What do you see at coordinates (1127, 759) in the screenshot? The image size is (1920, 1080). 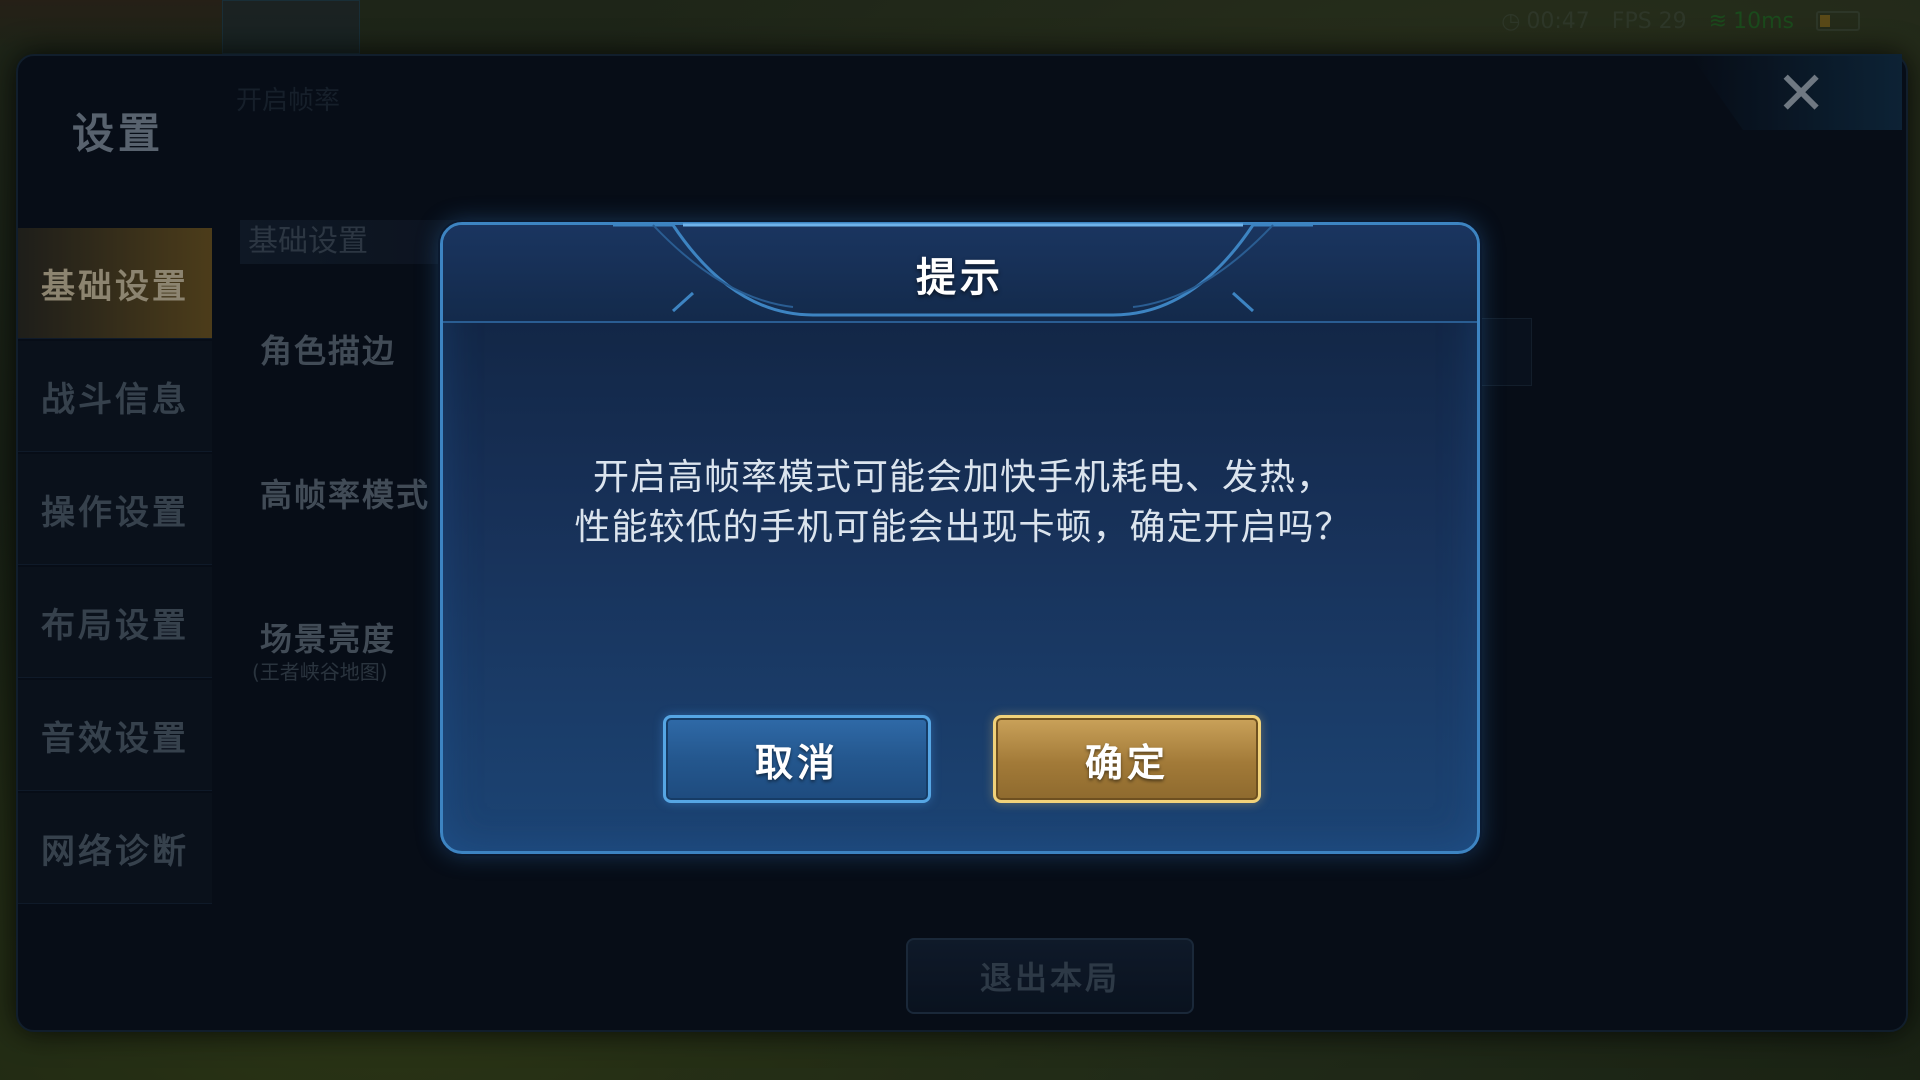 I see `confirm-button: 确定` at bounding box center [1127, 759].